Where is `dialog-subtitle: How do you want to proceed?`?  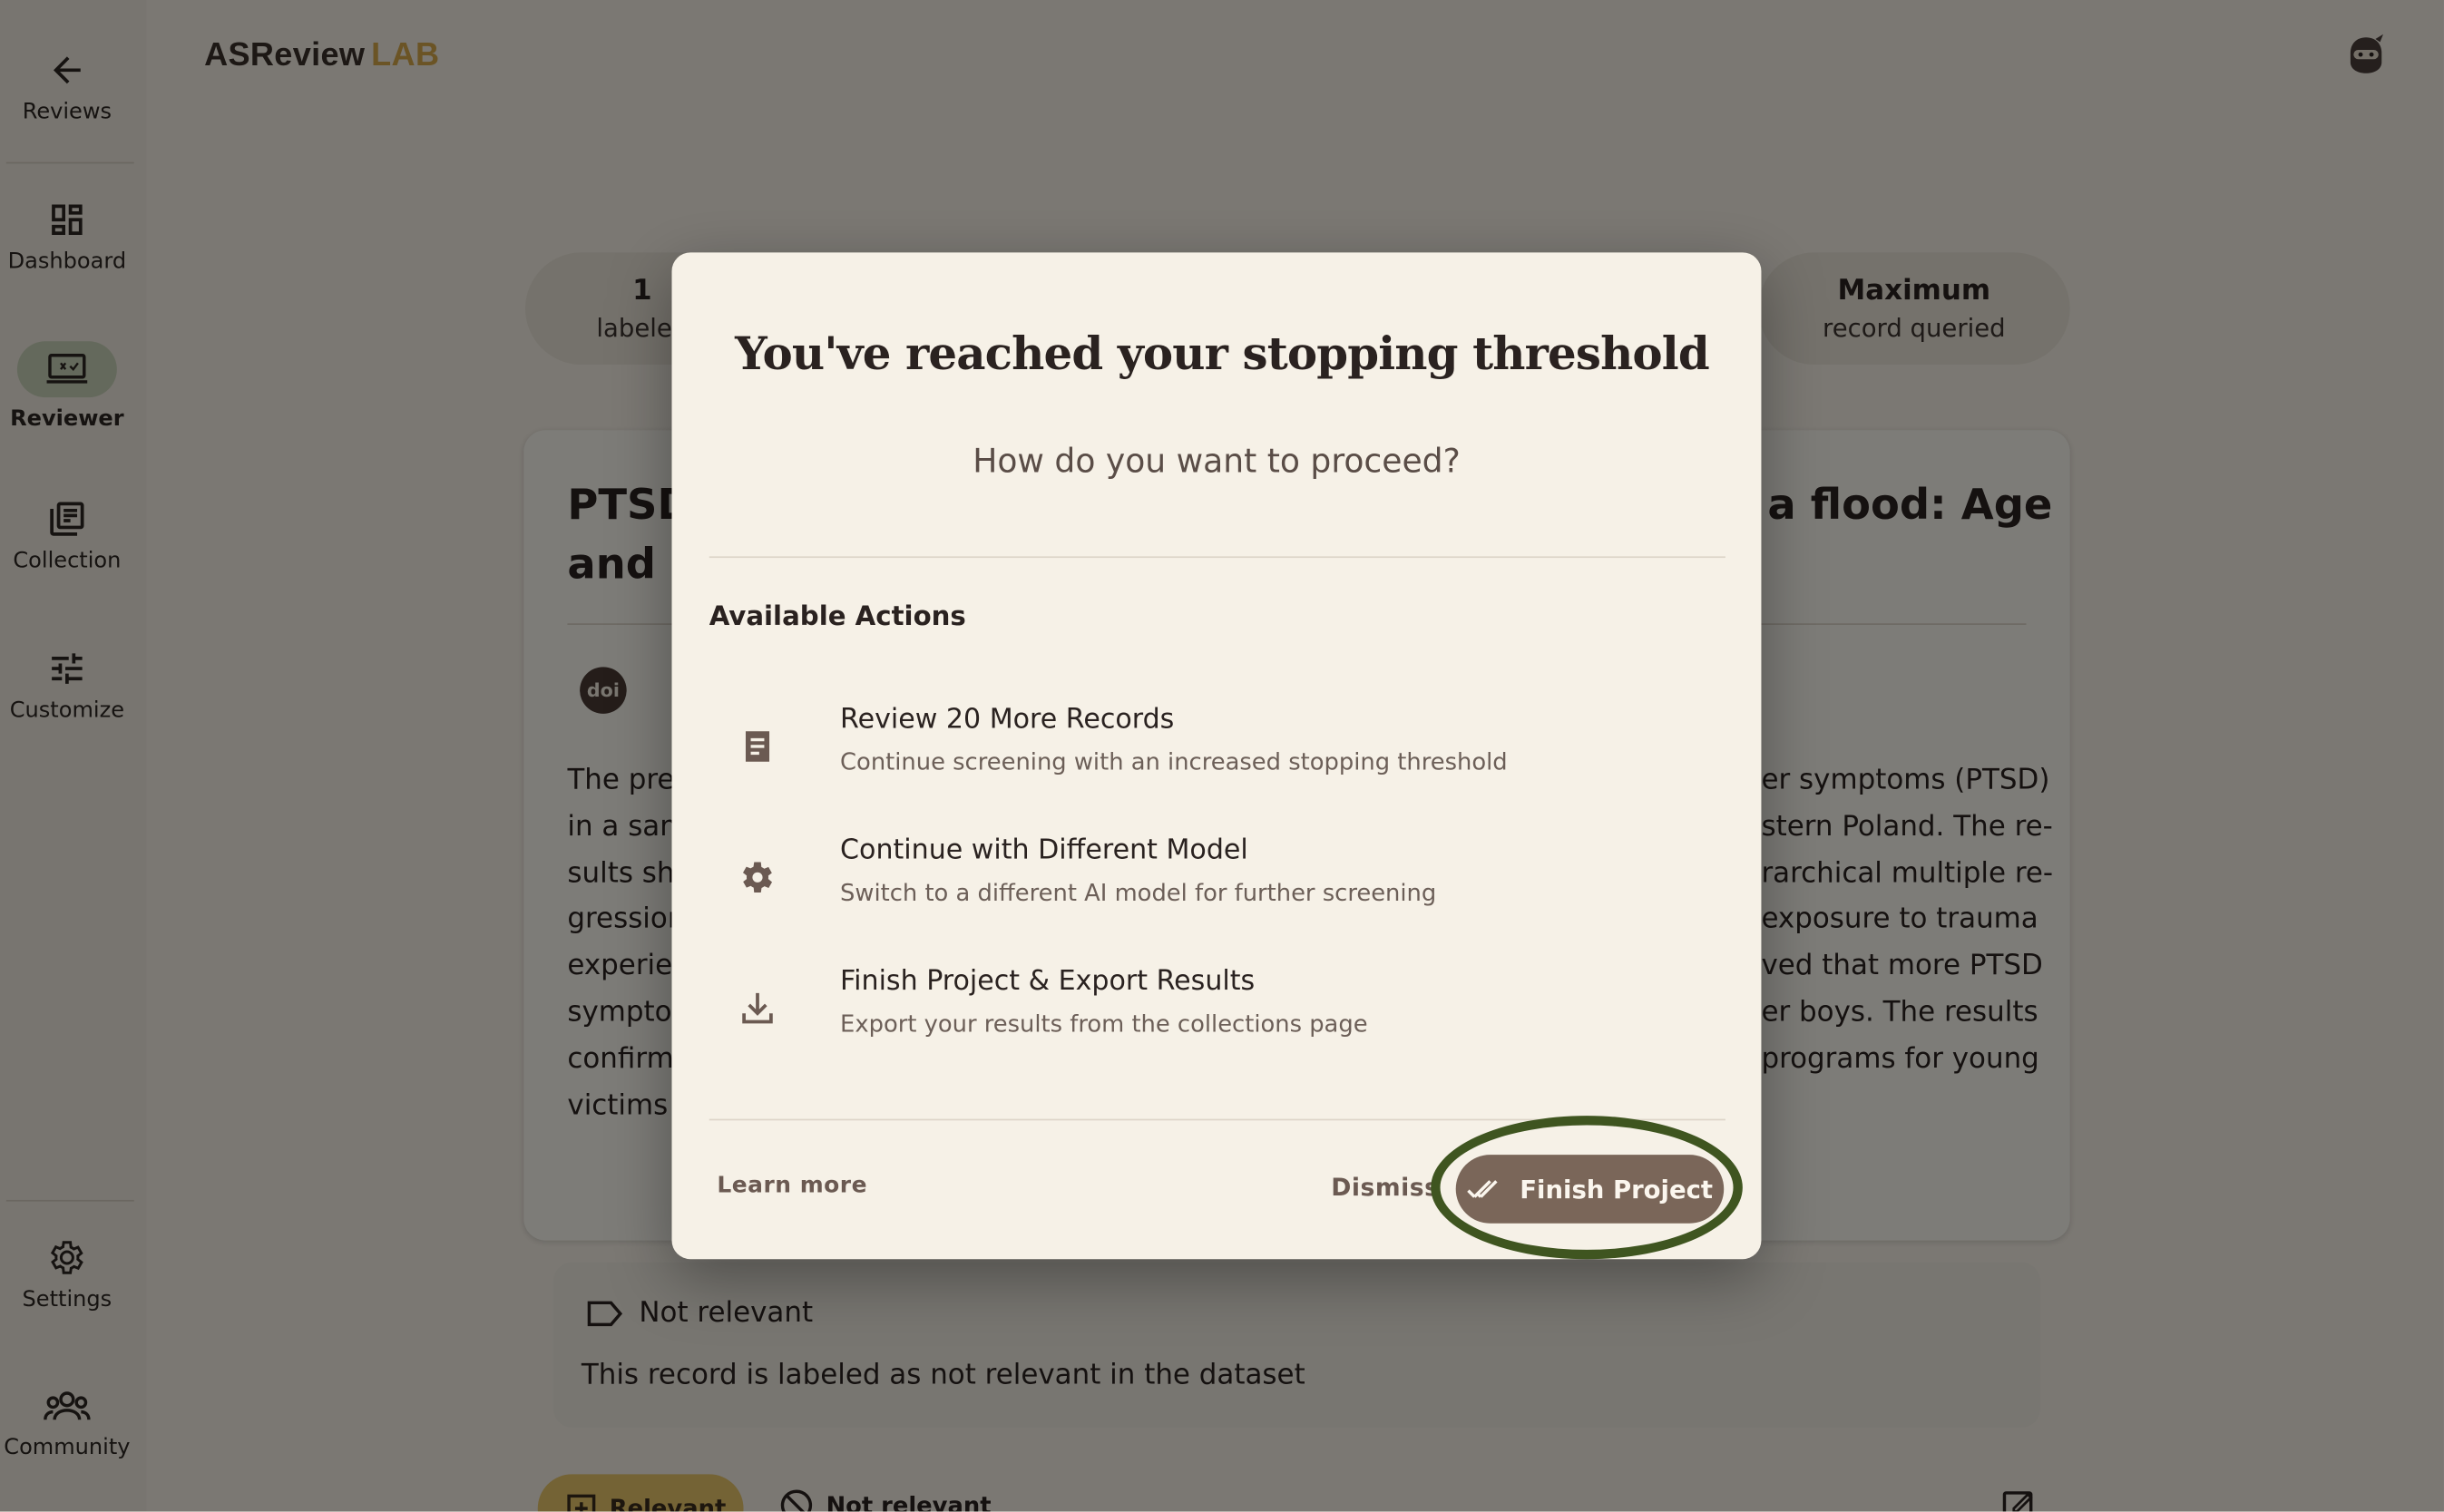 dialog-subtitle: How do you want to proceed? is located at coordinates (1217, 461).